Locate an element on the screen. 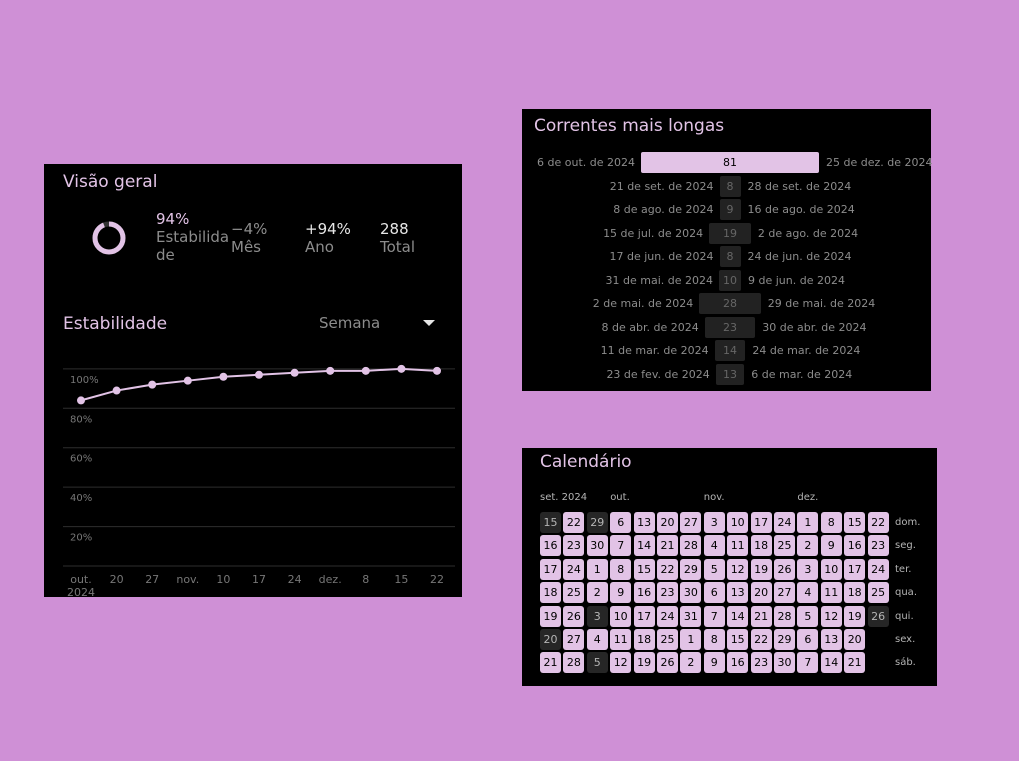  range-dropdown: Semana is located at coordinates (377, 324).